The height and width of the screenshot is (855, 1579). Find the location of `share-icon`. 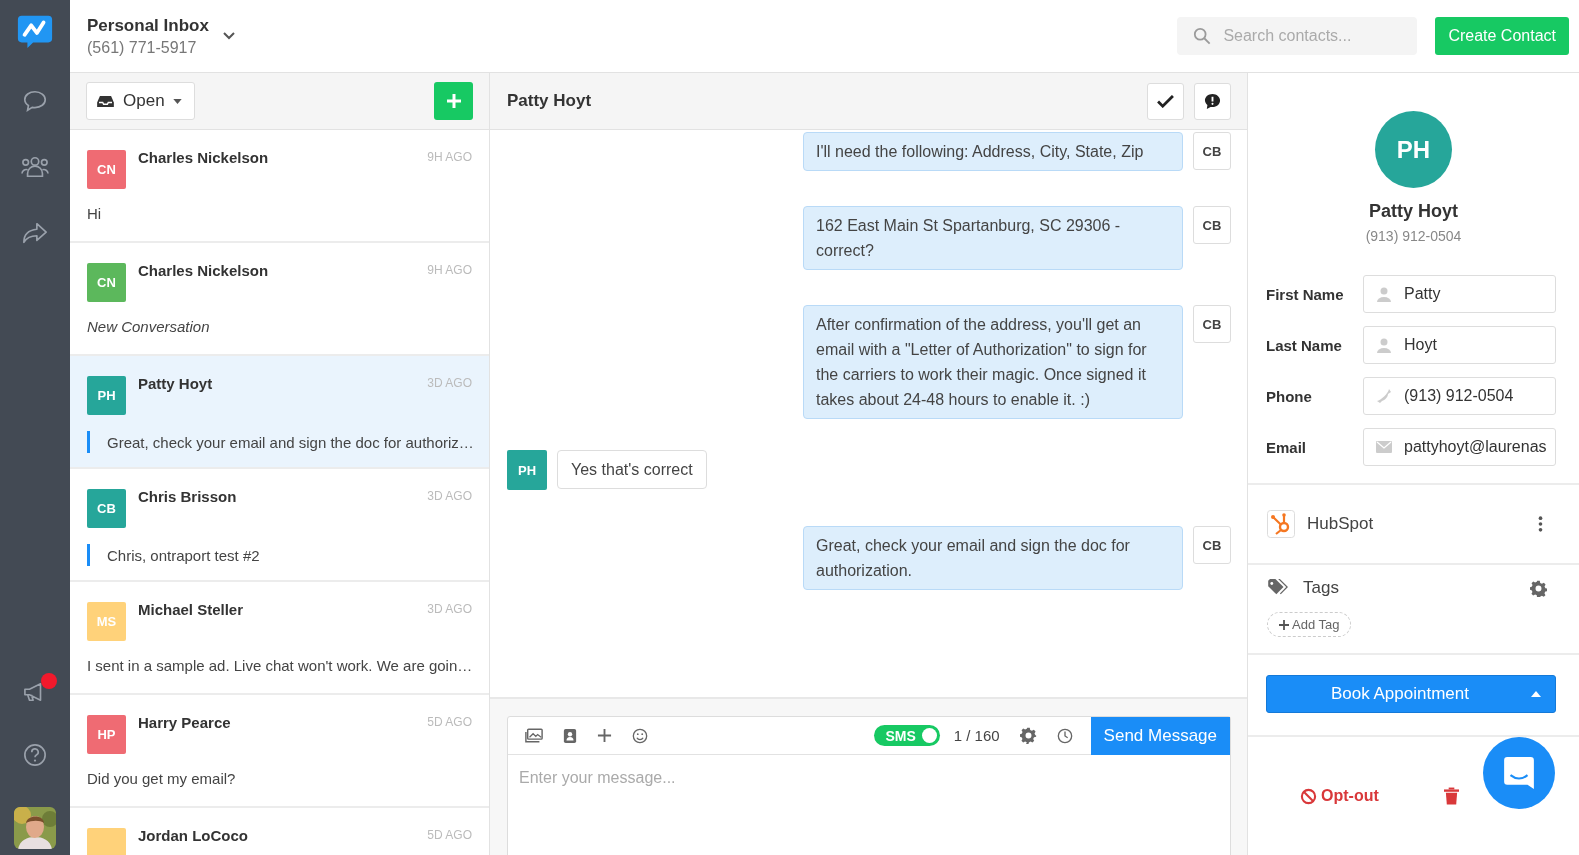

share-icon is located at coordinates (35, 233).